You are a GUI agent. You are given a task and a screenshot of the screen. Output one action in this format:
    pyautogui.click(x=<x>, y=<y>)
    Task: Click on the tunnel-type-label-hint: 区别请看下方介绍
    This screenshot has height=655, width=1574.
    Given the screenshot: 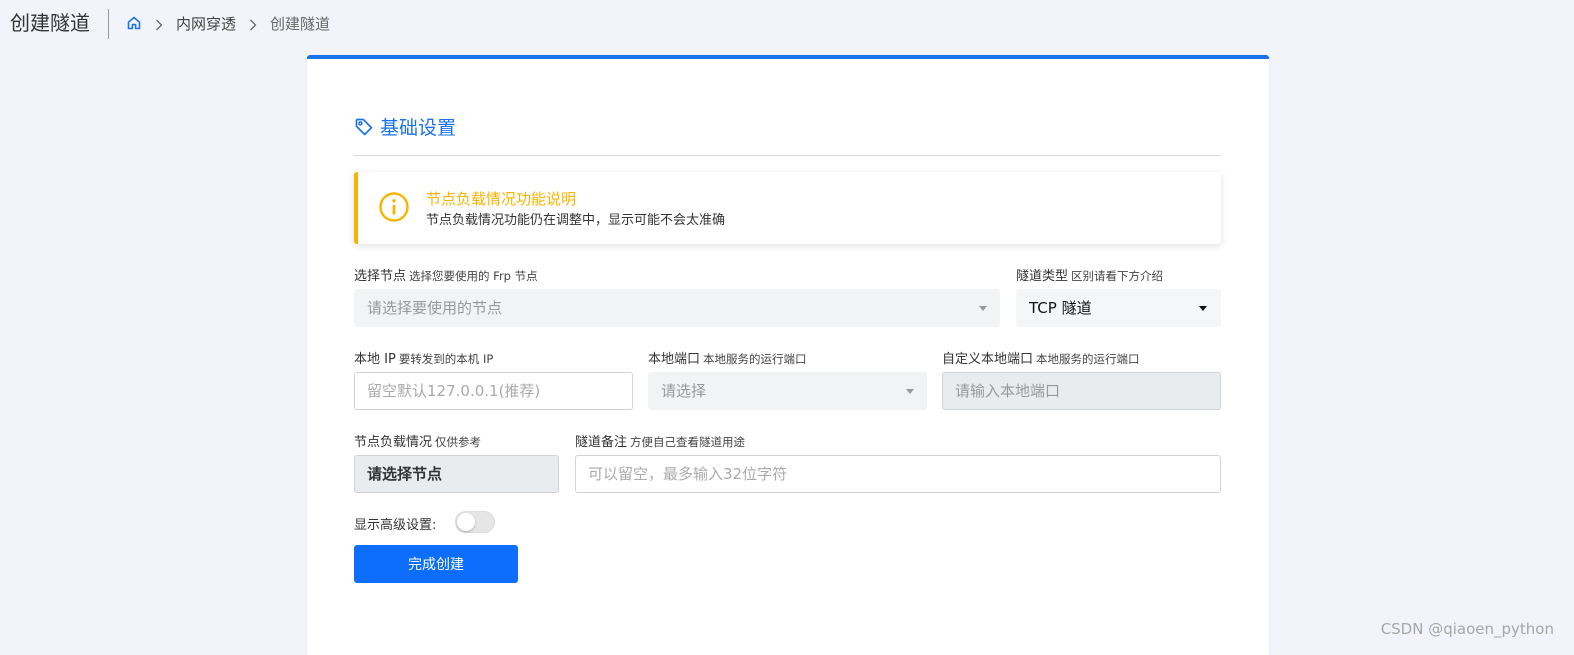 What is the action you would take?
    pyautogui.click(x=1117, y=276)
    